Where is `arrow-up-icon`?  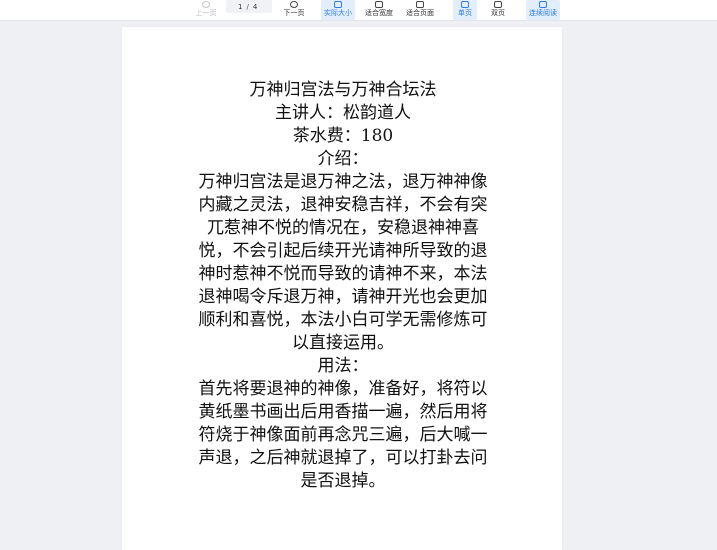 arrow-up-icon is located at coordinates (206, 4).